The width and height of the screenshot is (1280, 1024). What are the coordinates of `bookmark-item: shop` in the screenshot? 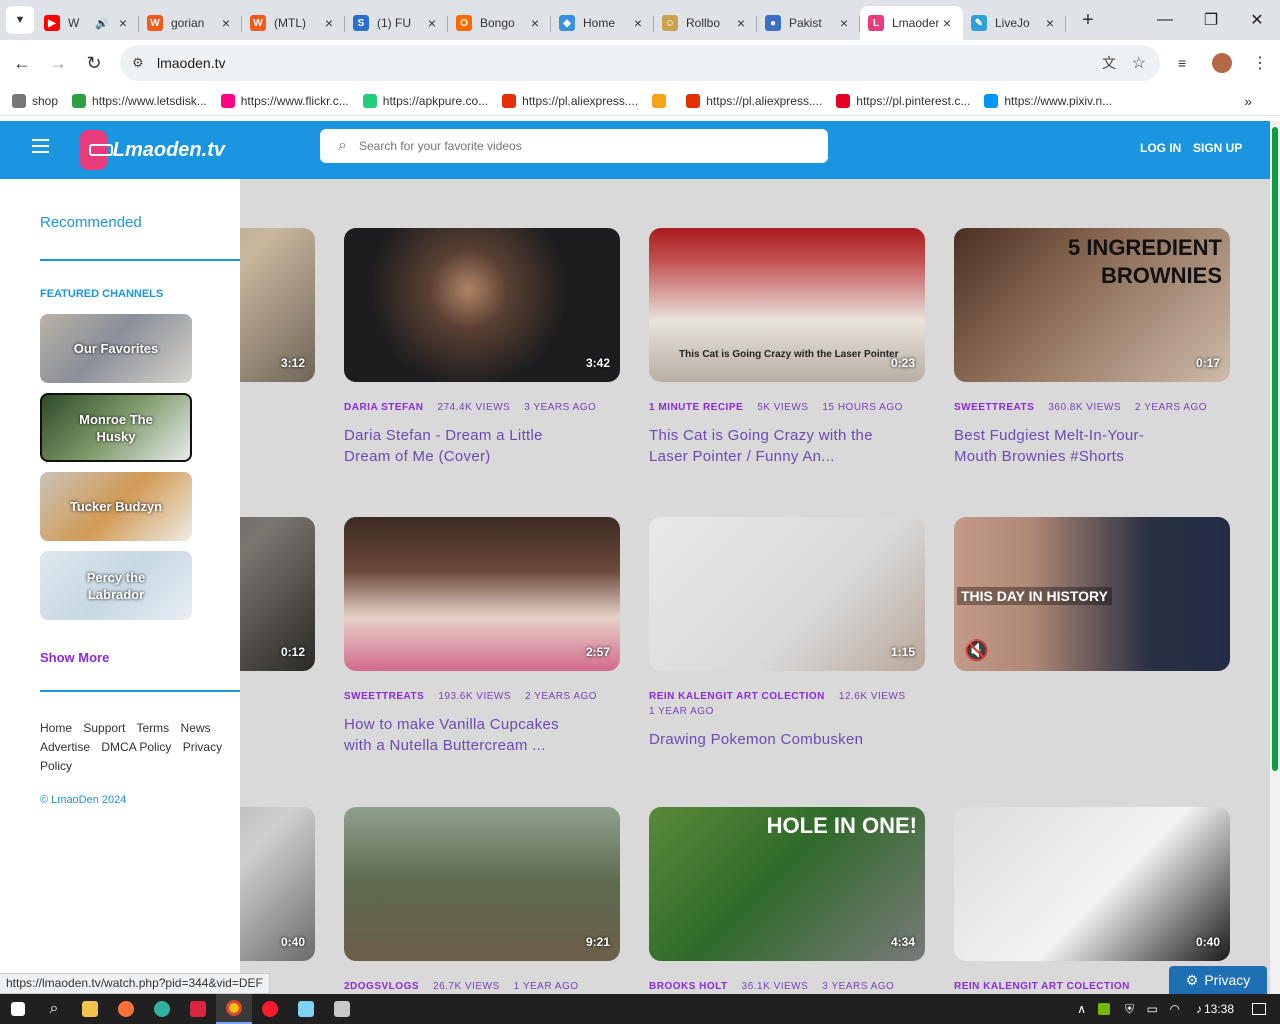 It's located at (35, 100).